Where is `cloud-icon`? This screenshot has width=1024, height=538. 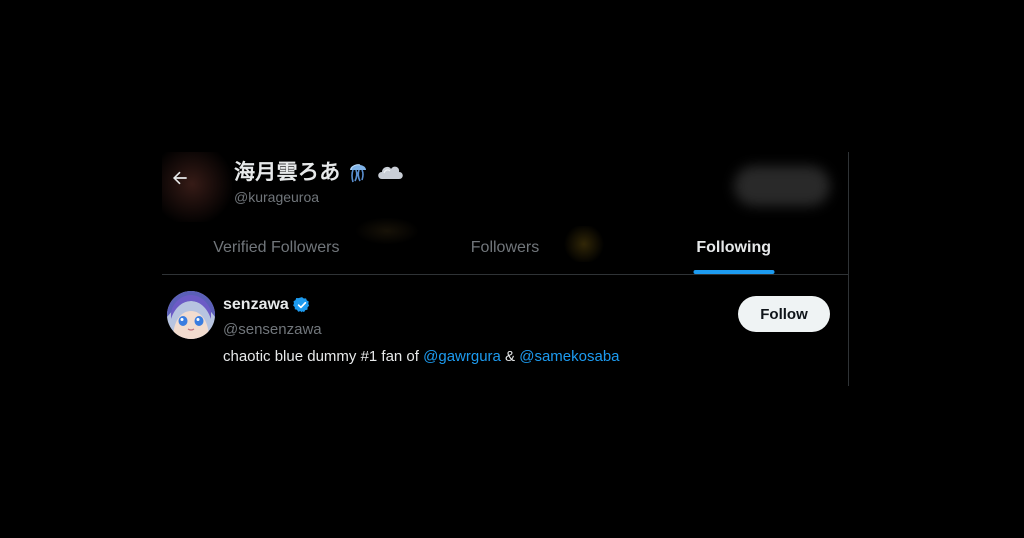
cloud-icon is located at coordinates (390, 171).